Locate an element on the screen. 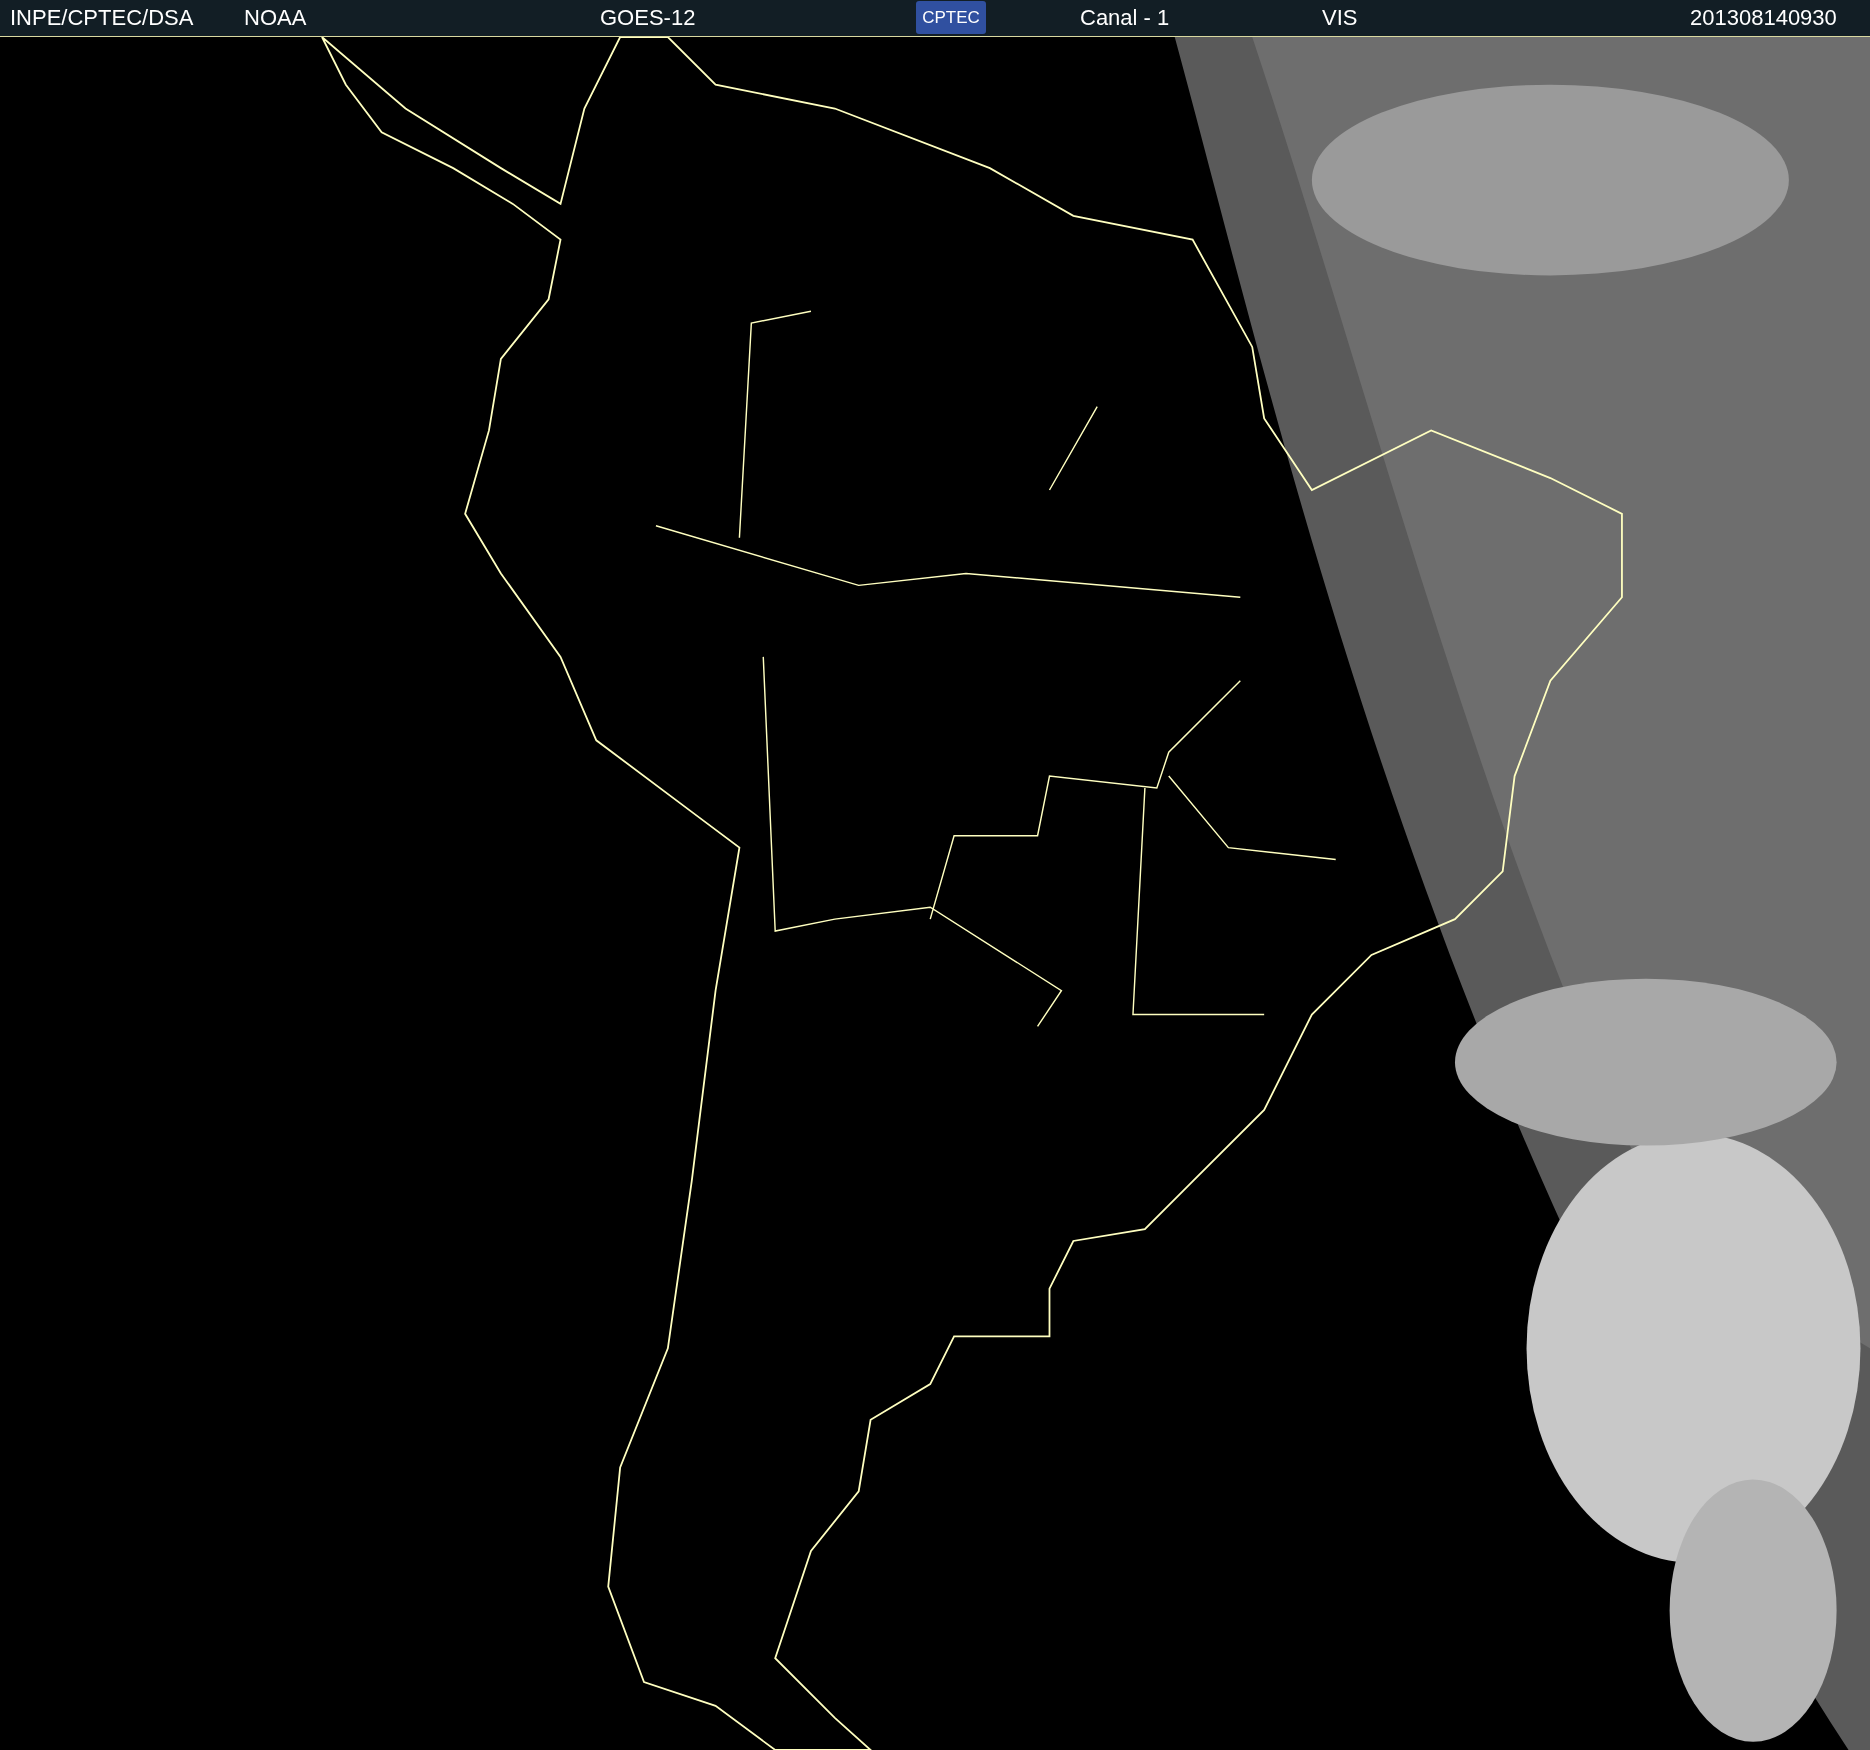  header-text: NOAA is located at coordinates (275, 18).